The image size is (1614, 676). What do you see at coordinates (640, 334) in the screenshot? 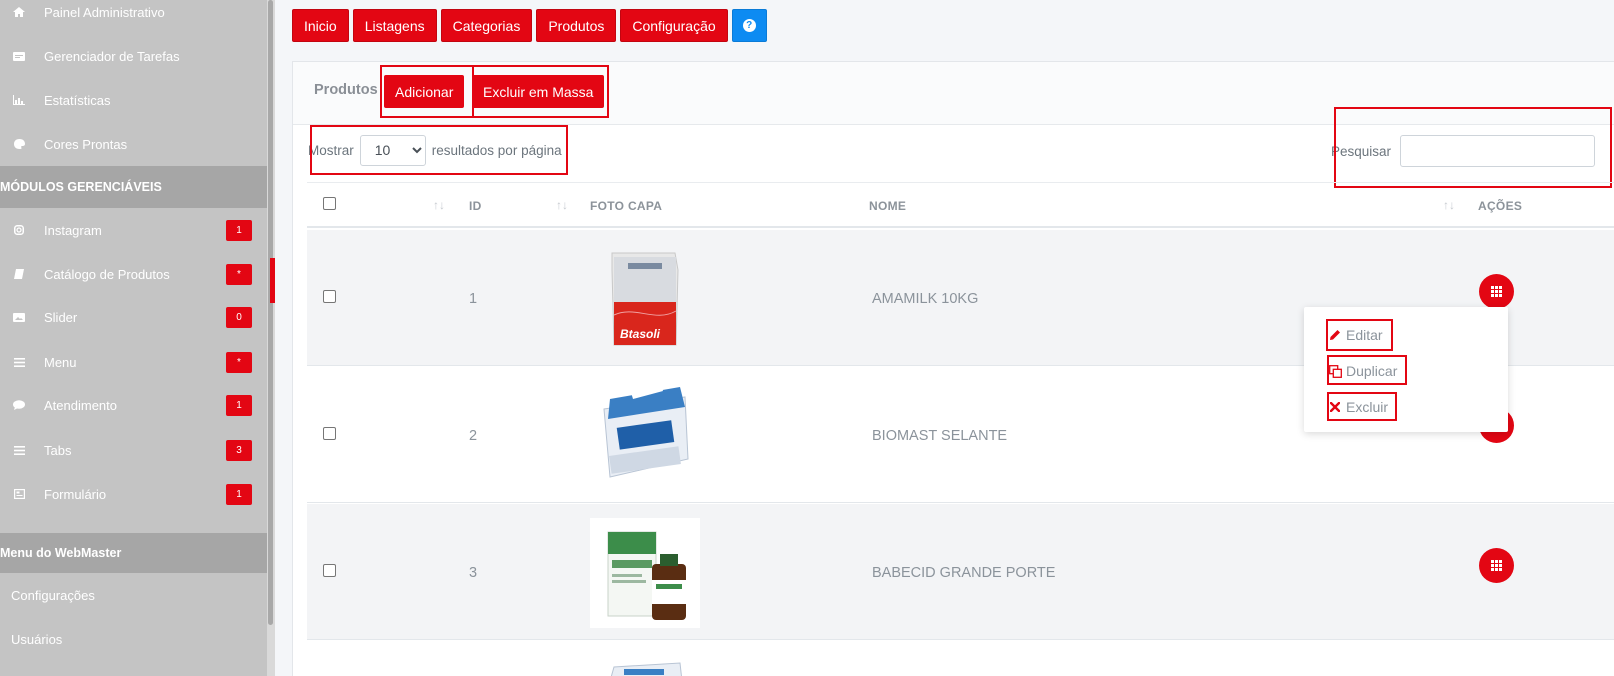
I see `product-brand-text: Btasoli` at bounding box center [640, 334].